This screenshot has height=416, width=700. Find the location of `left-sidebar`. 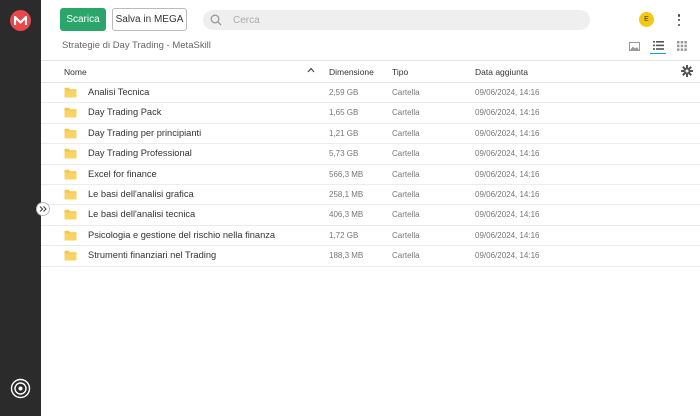

left-sidebar is located at coordinates (20, 208).